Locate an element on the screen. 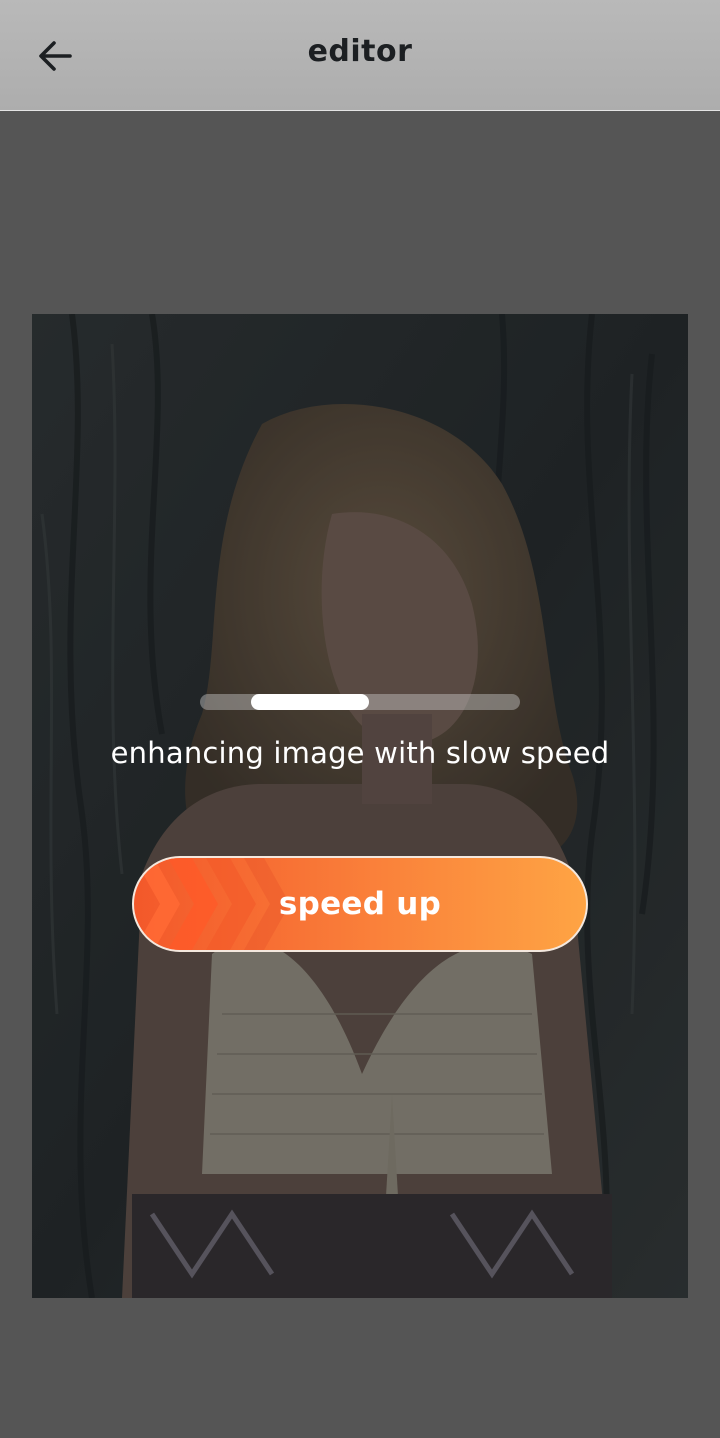 The width and height of the screenshot is (720, 1438). speed-up-label: speed up is located at coordinates (360, 904).